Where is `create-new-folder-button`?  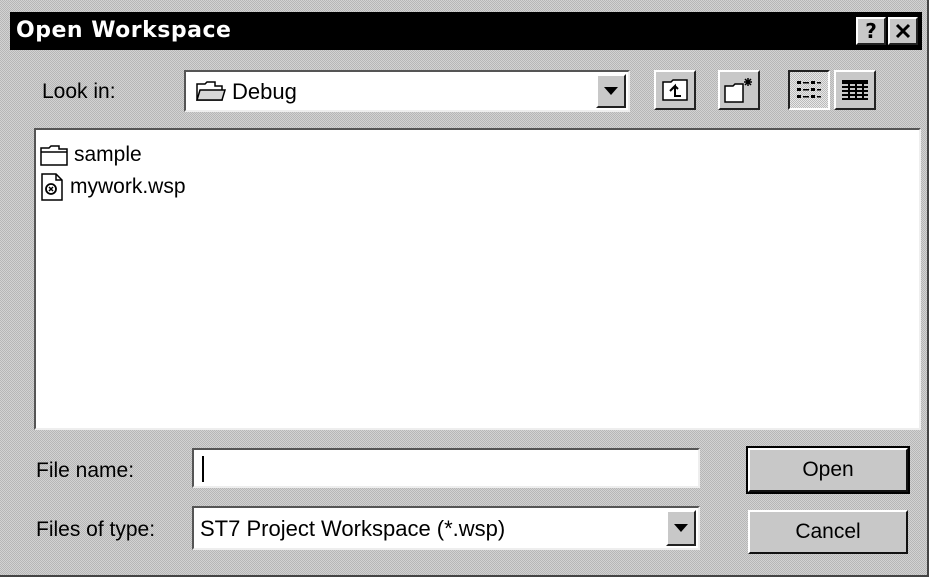
create-new-folder-button is located at coordinates (739, 90).